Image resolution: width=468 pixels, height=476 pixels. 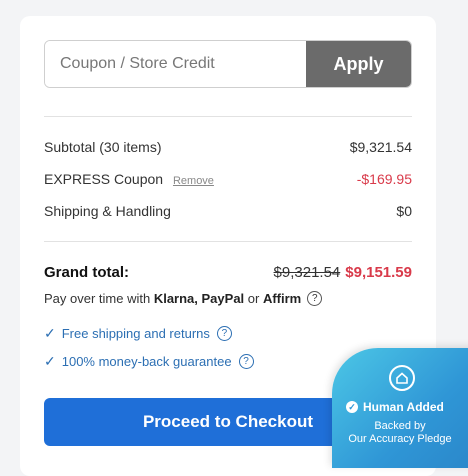 I want to click on verified-check-icon: ✓, so click(x=352, y=407).